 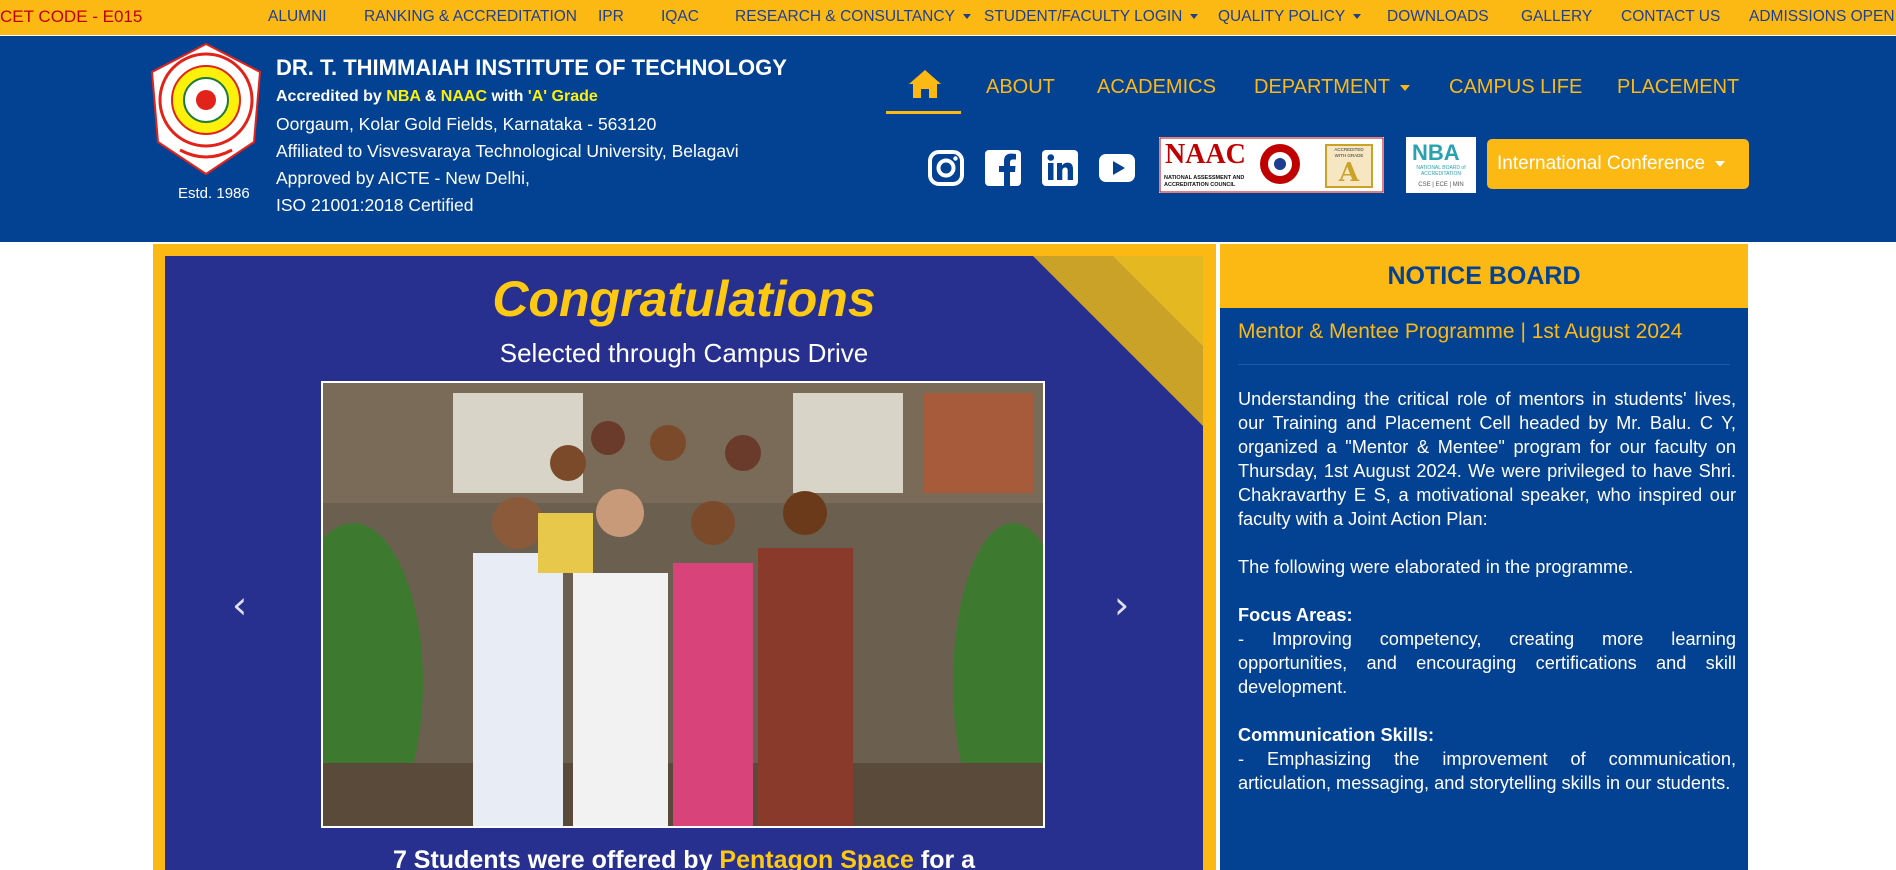 I want to click on accreditation-line: Accredited by NBA & NAAC with 'A' Grade, so click(x=437, y=97).